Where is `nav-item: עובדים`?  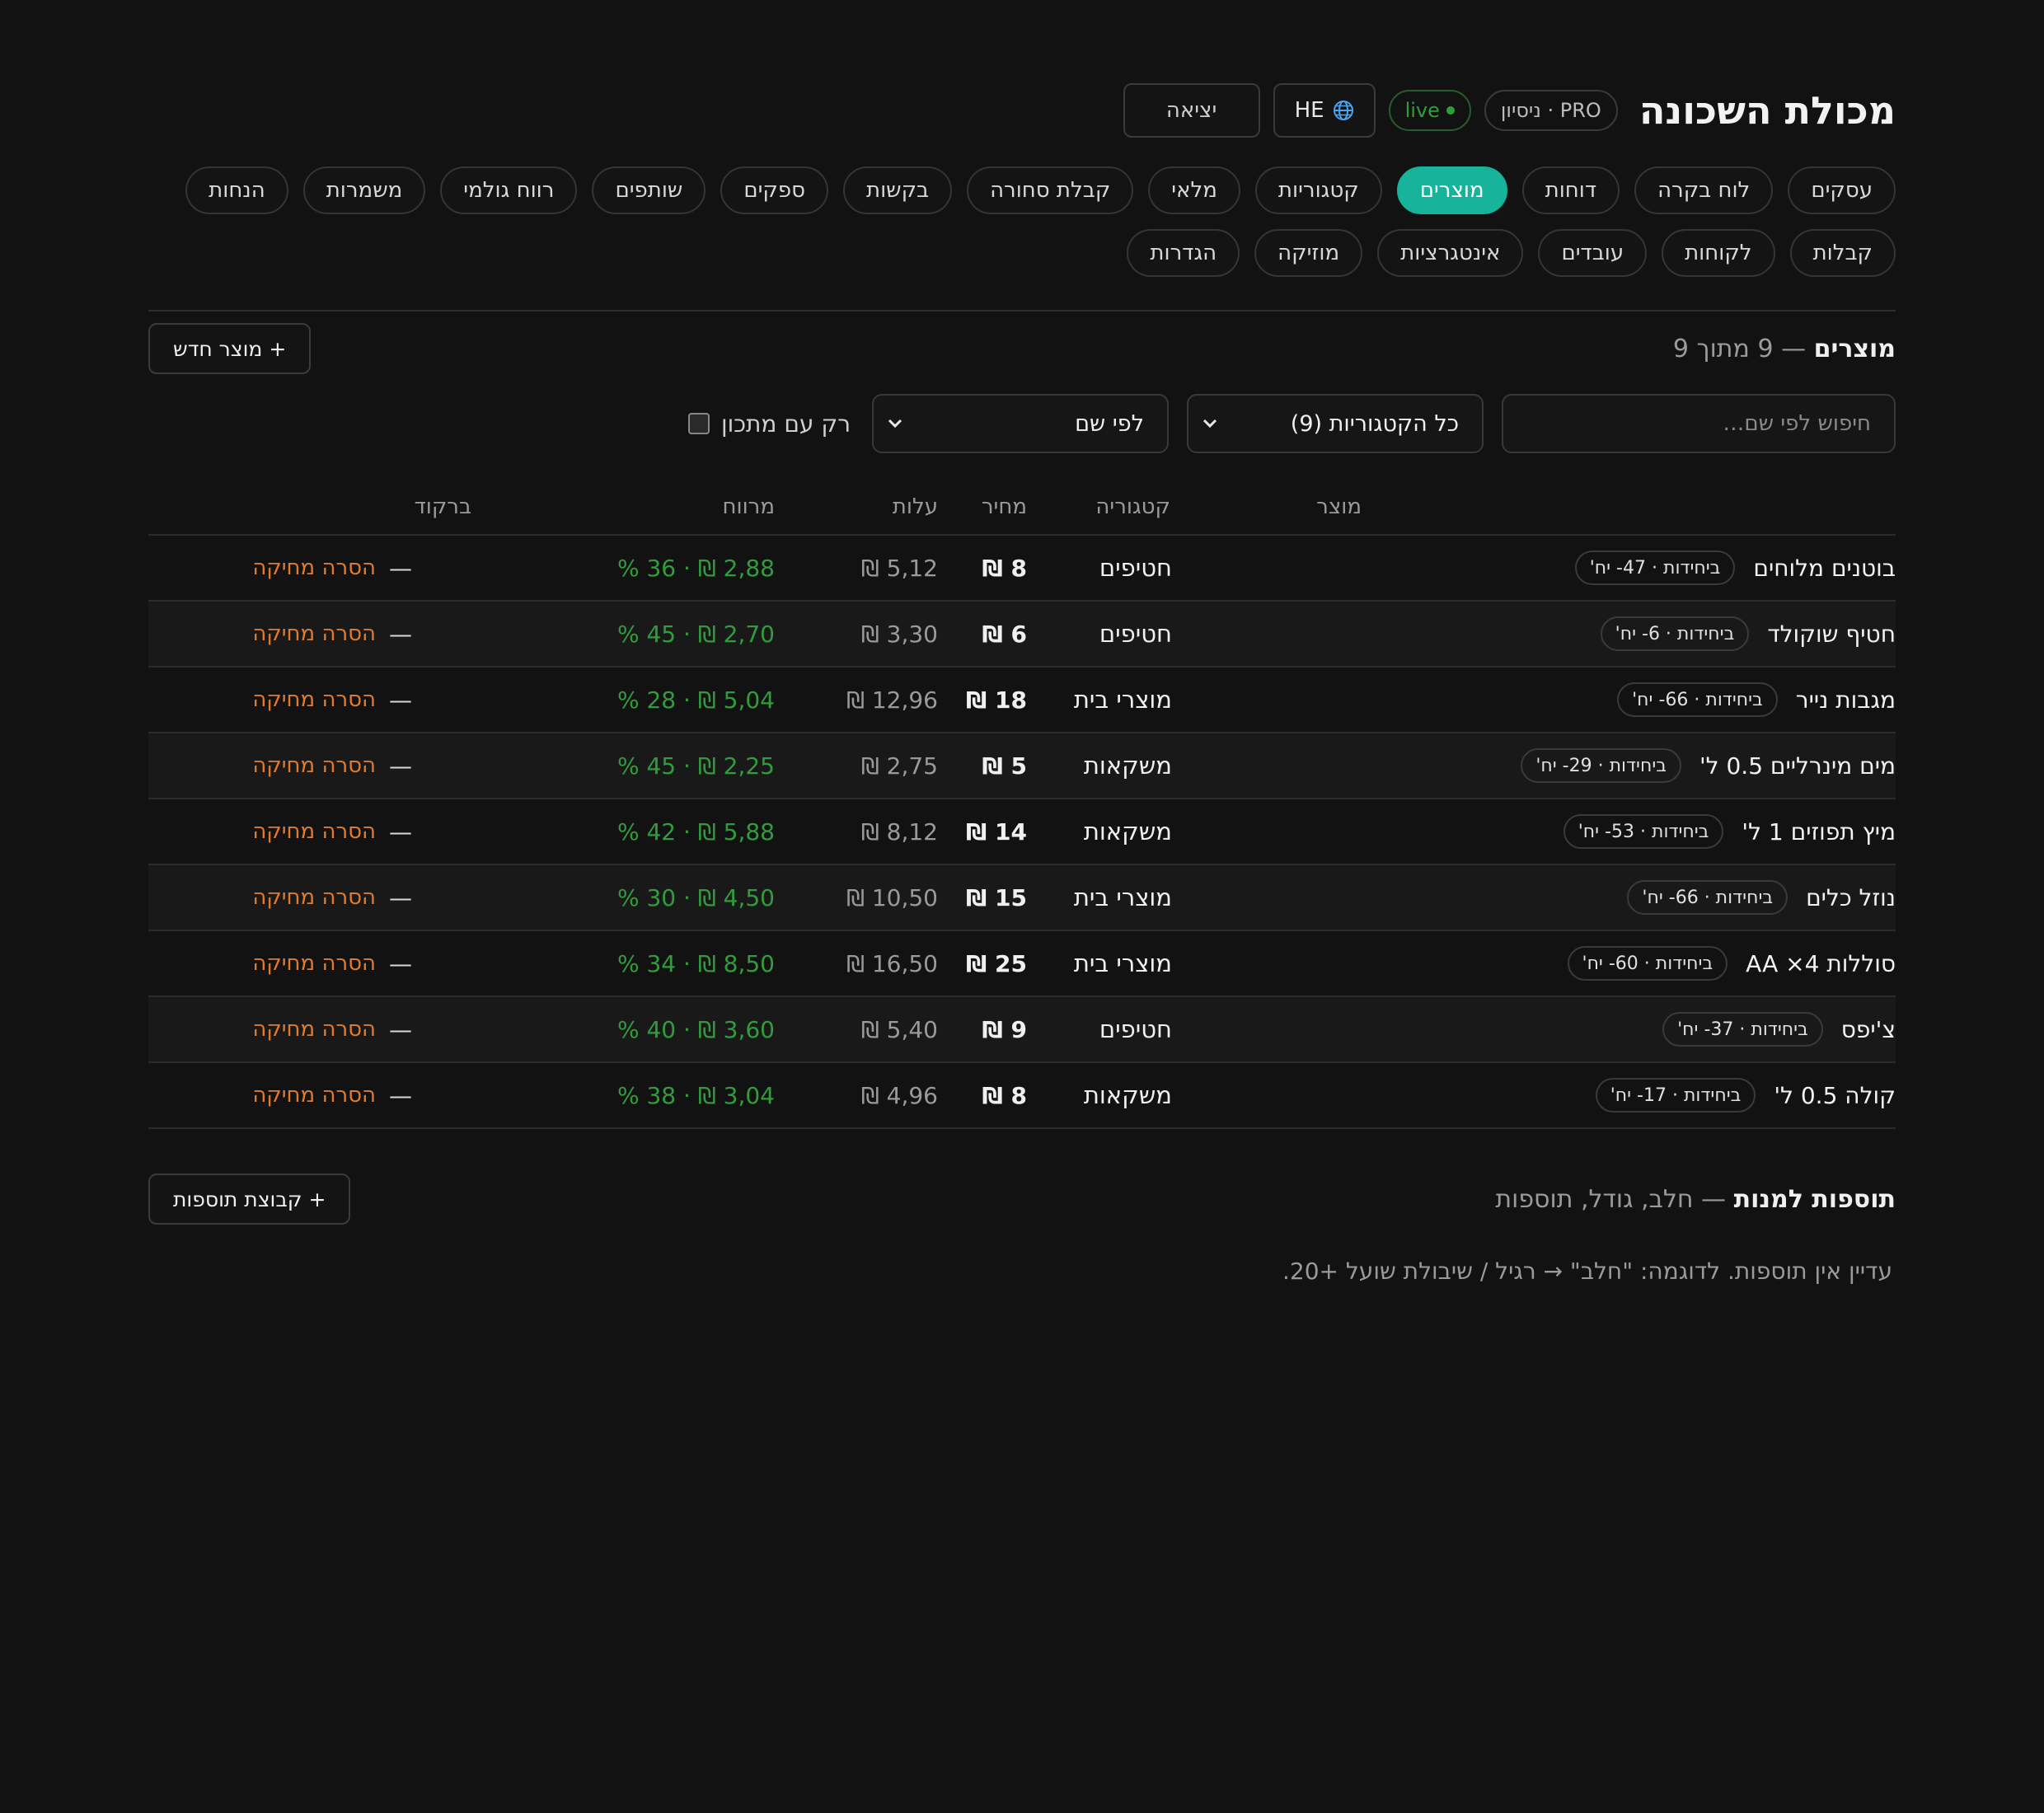
nav-item: עובדים is located at coordinates (1593, 253).